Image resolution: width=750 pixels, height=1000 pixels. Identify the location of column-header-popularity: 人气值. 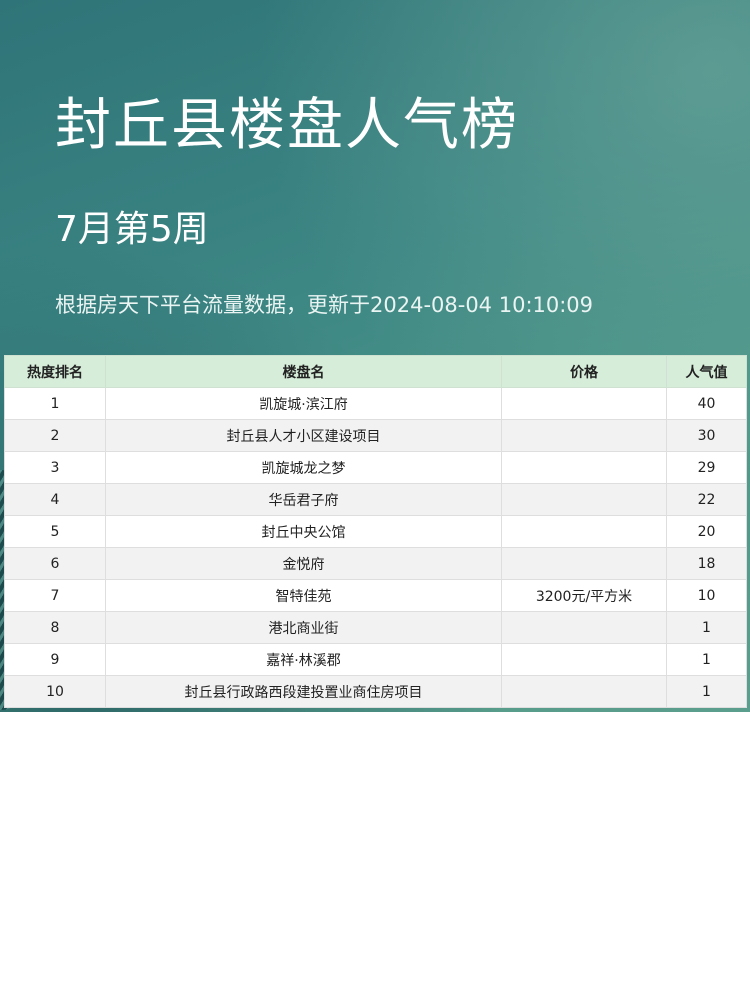
(706, 371).